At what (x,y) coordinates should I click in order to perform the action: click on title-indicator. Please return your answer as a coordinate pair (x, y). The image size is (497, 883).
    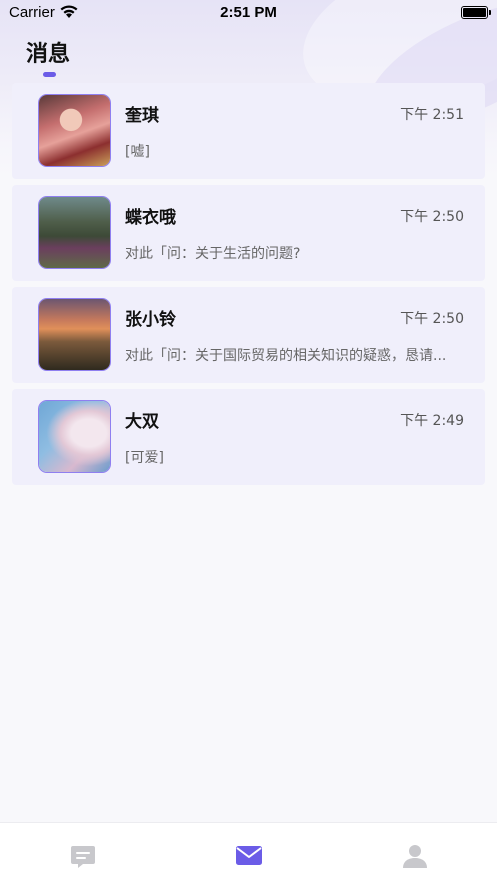
    Looking at the image, I should click on (49, 74).